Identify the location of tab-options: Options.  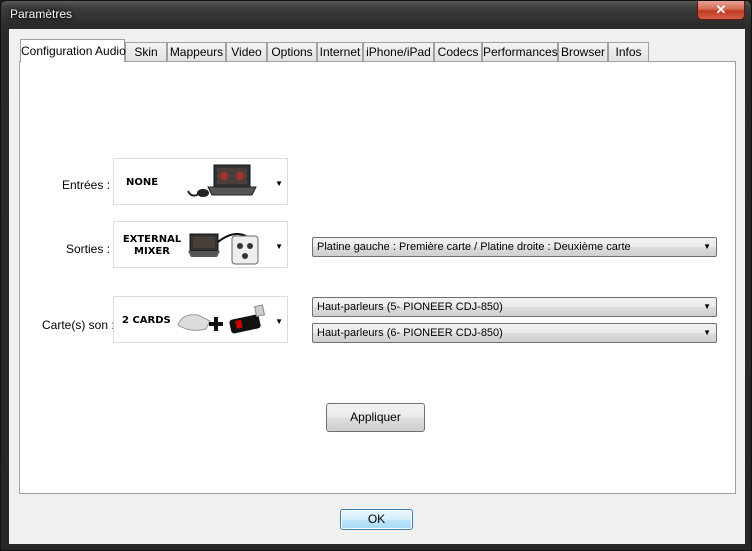
(292, 51).